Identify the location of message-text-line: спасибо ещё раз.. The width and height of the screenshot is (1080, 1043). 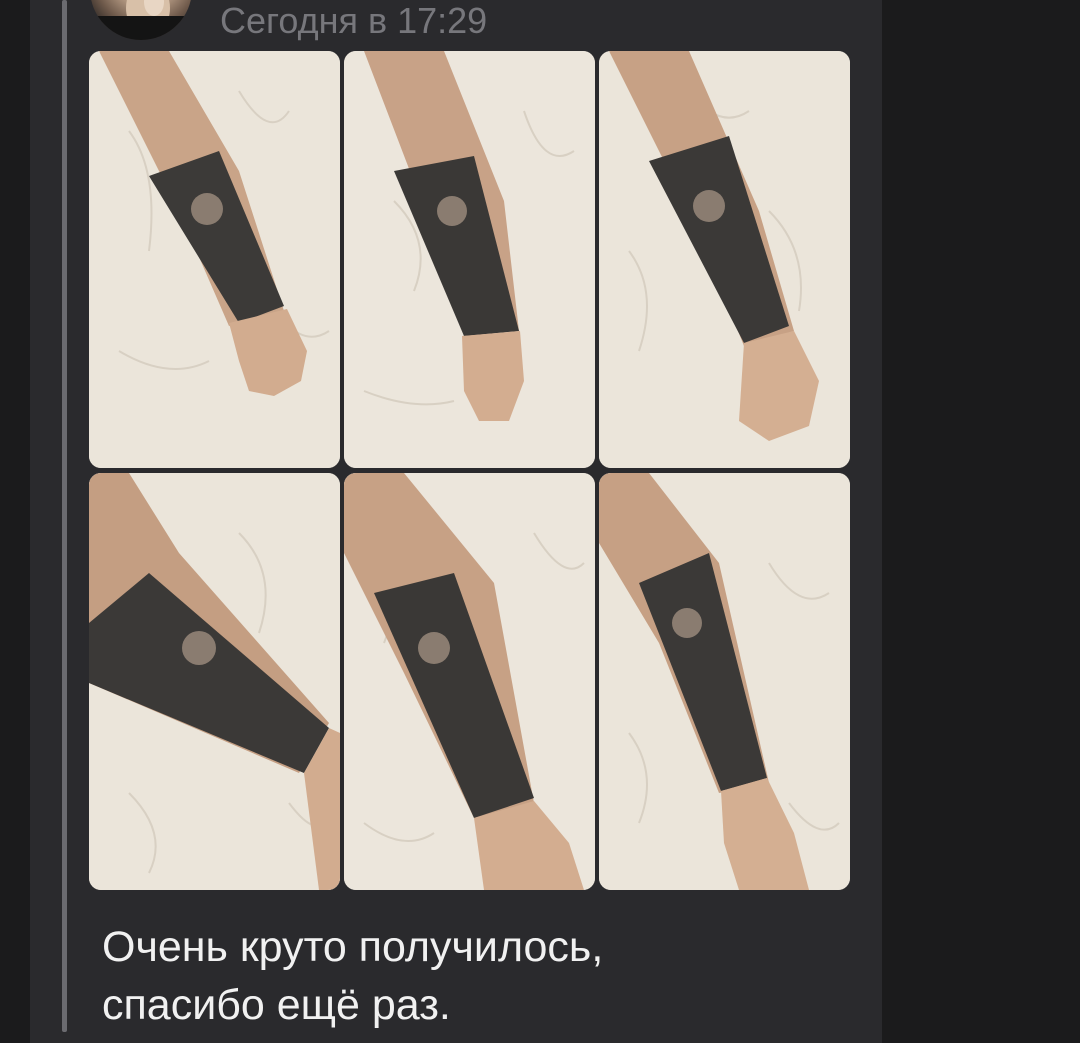
(276, 1005).